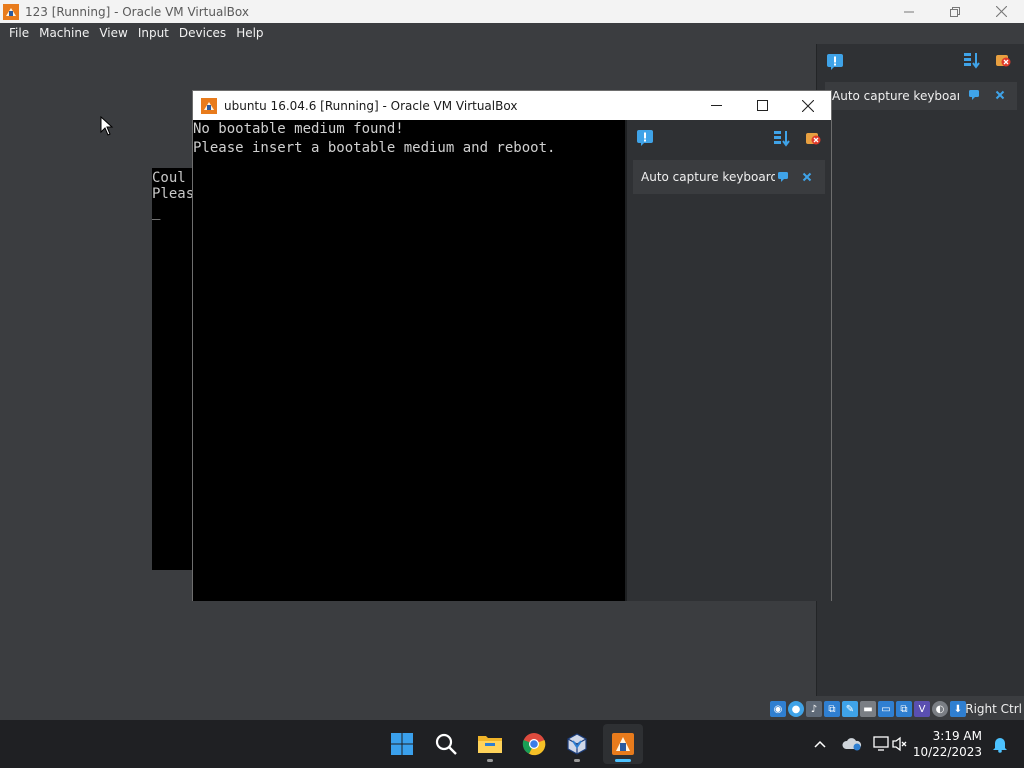 This screenshot has height=768, width=1024. I want to click on taskbar-app-virtualbox-vm, so click(623, 744).